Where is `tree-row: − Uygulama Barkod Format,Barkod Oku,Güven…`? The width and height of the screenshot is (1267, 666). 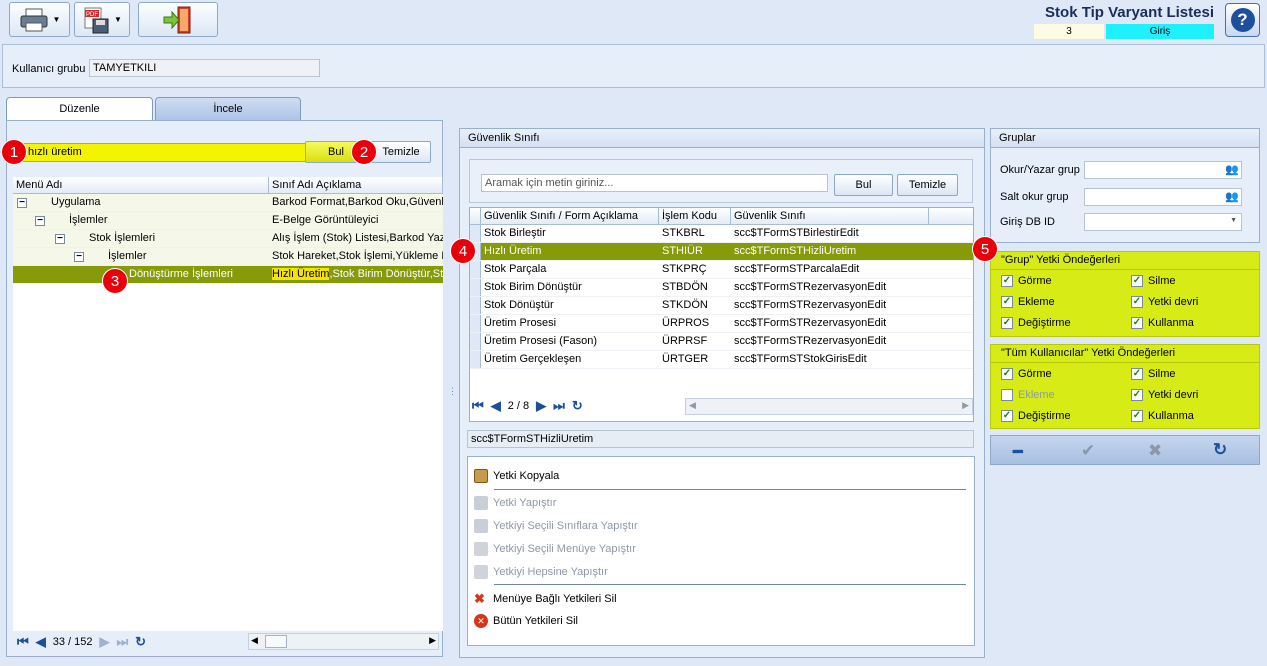 tree-row: − Uygulama Barkod Format,Barkod Oku,Güven… is located at coordinates (228, 203).